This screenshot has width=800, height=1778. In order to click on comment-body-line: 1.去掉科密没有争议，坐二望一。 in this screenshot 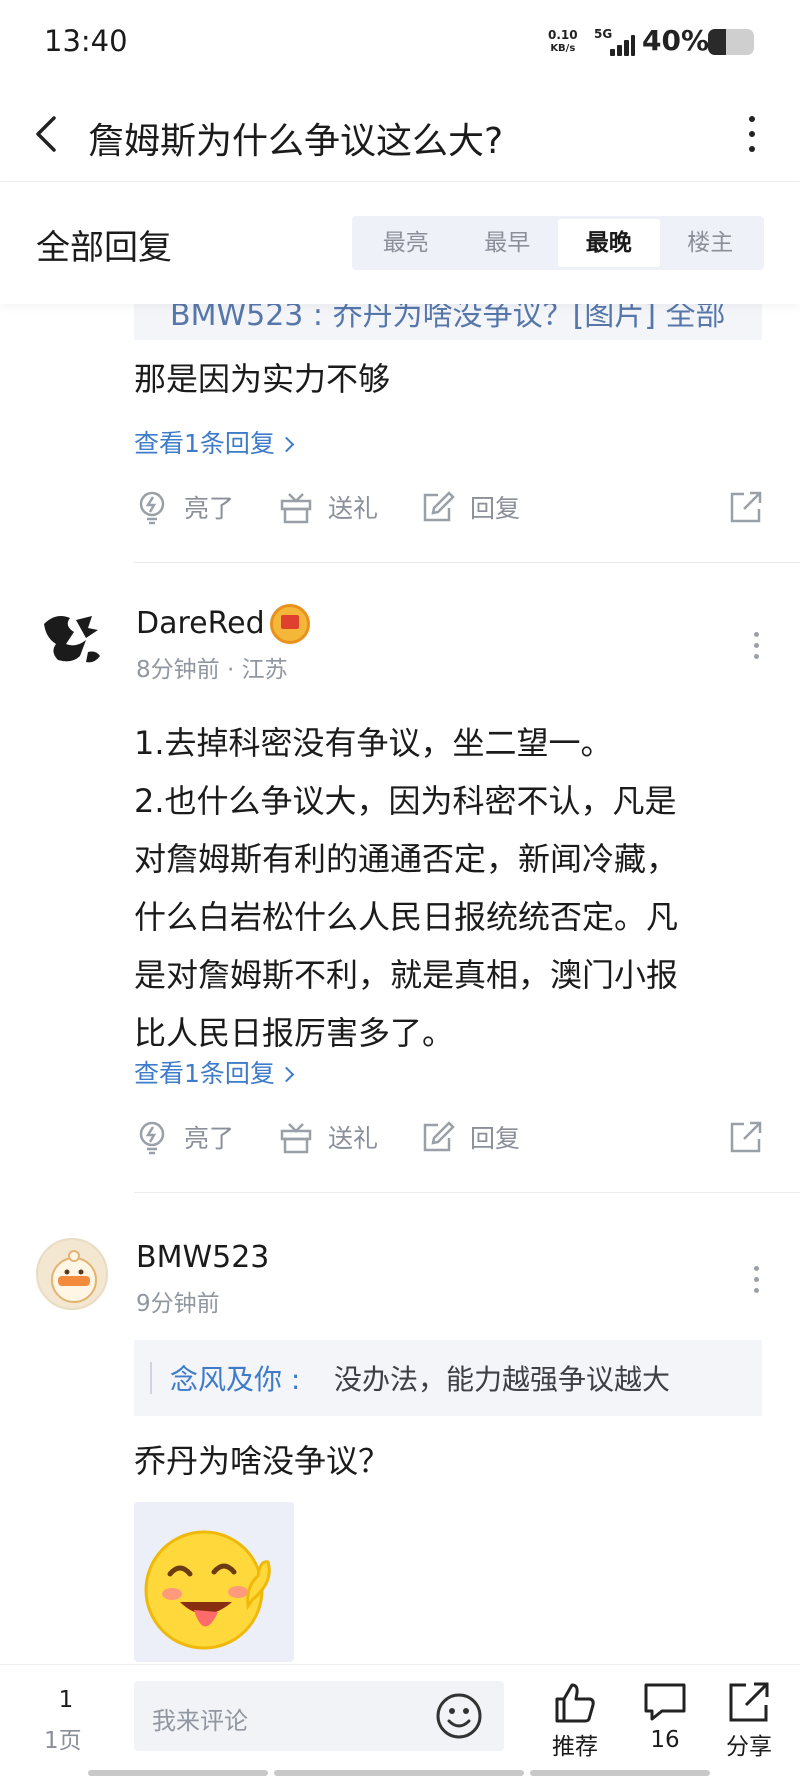, I will do `click(373, 743)`.